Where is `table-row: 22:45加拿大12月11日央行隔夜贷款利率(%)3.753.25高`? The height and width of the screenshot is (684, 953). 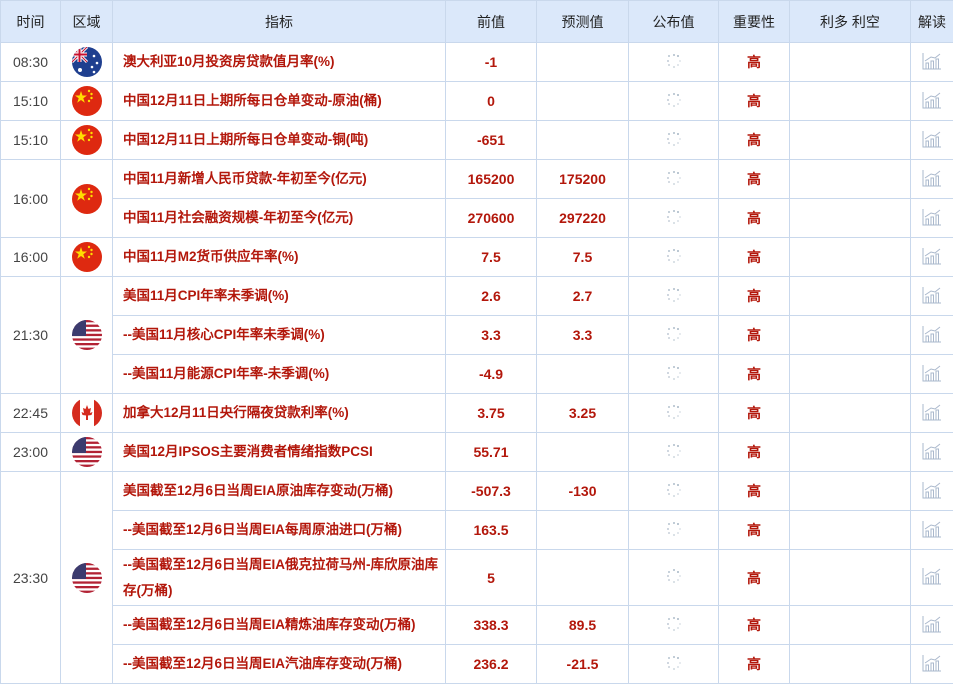 table-row: 22:45加拿大12月11日央行隔夜贷款利率(%)3.753.25高 is located at coordinates (477, 413).